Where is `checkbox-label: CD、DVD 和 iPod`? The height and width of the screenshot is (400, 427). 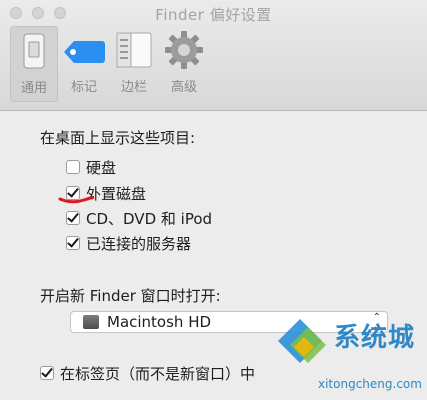 checkbox-label: CD、DVD 和 iPod is located at coordinates (149, 218).